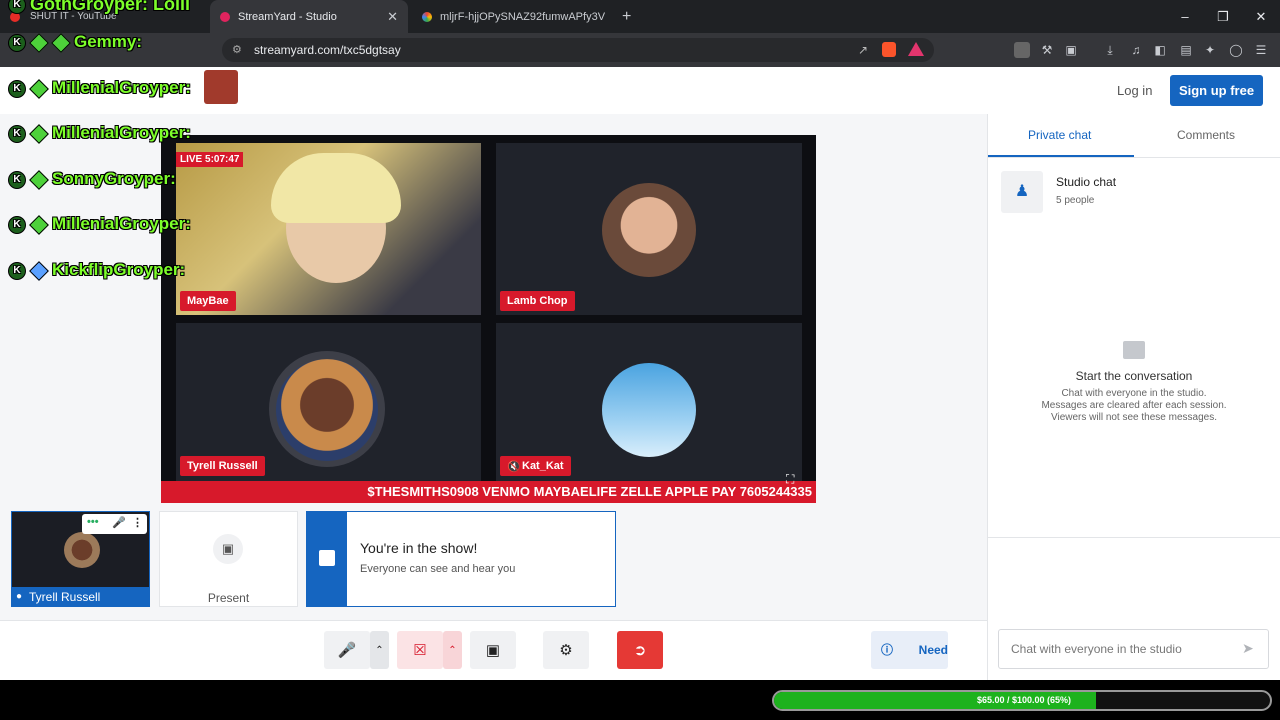 This screenshot has height=720, width=1280. What do you see at coordinates (1261, 50) in the screenshot?
I see `menu-icon: ☰` at bounding box center [1261, 50].